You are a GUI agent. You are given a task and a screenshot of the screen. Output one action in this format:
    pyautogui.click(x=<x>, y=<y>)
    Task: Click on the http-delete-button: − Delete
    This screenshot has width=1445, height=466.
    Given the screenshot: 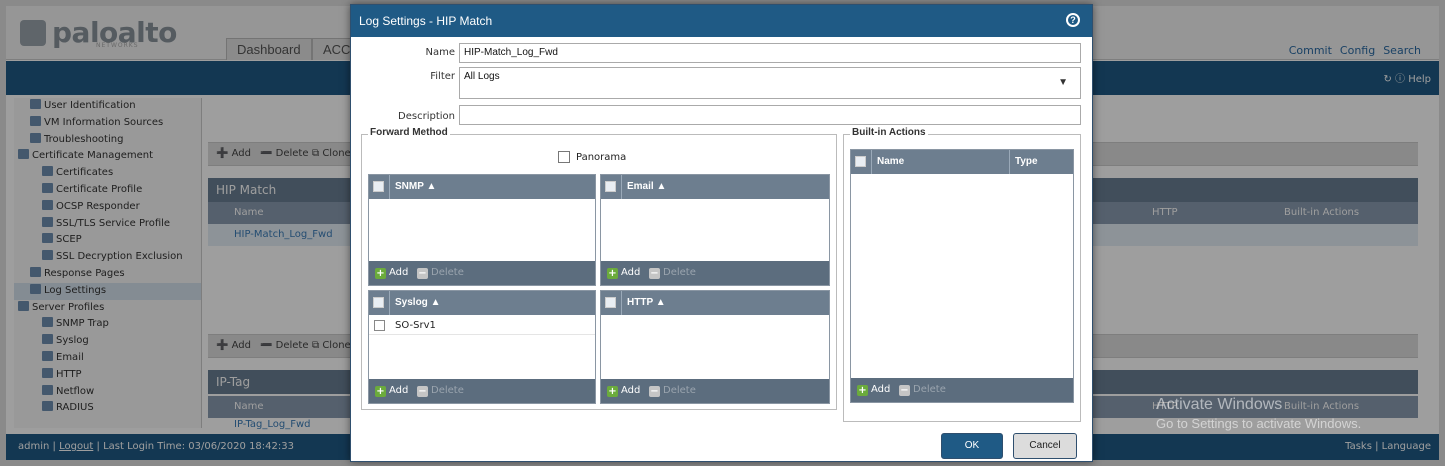 What is the action you would take?
    pyautogui.click(x=672, y=391)
    